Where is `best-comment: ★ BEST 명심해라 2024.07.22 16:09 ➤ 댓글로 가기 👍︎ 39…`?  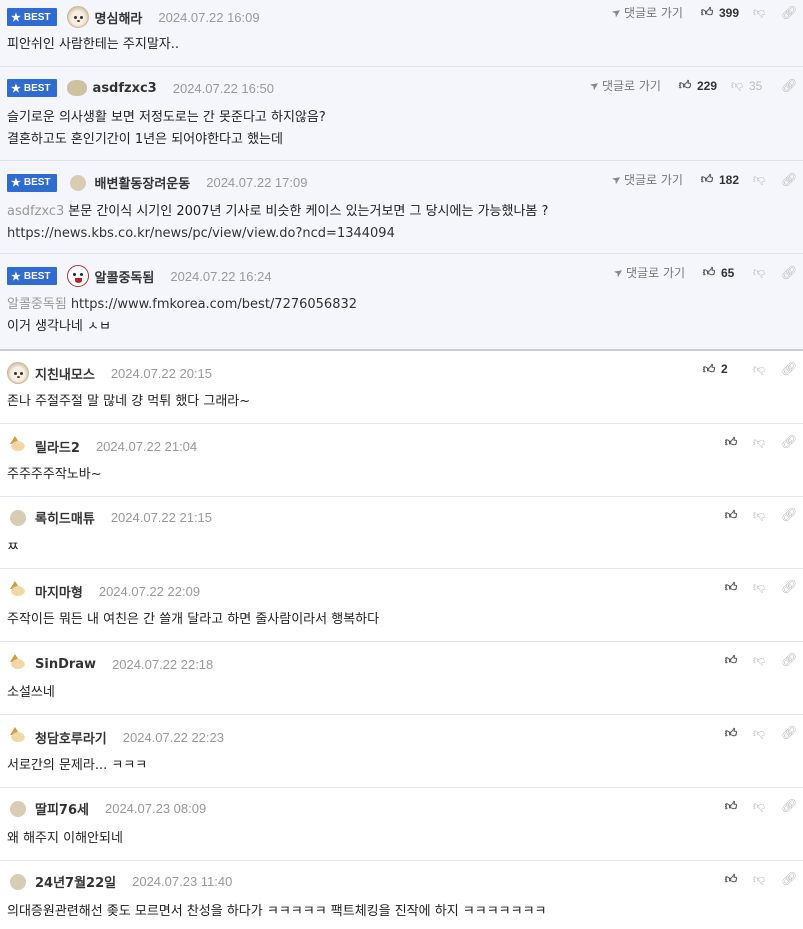
best-comment: ★ BEST 명심해라 2024.07.22 16:09 ➤ 댓글로 가기 👍︎ 39… is located at coordinates (401, 33).